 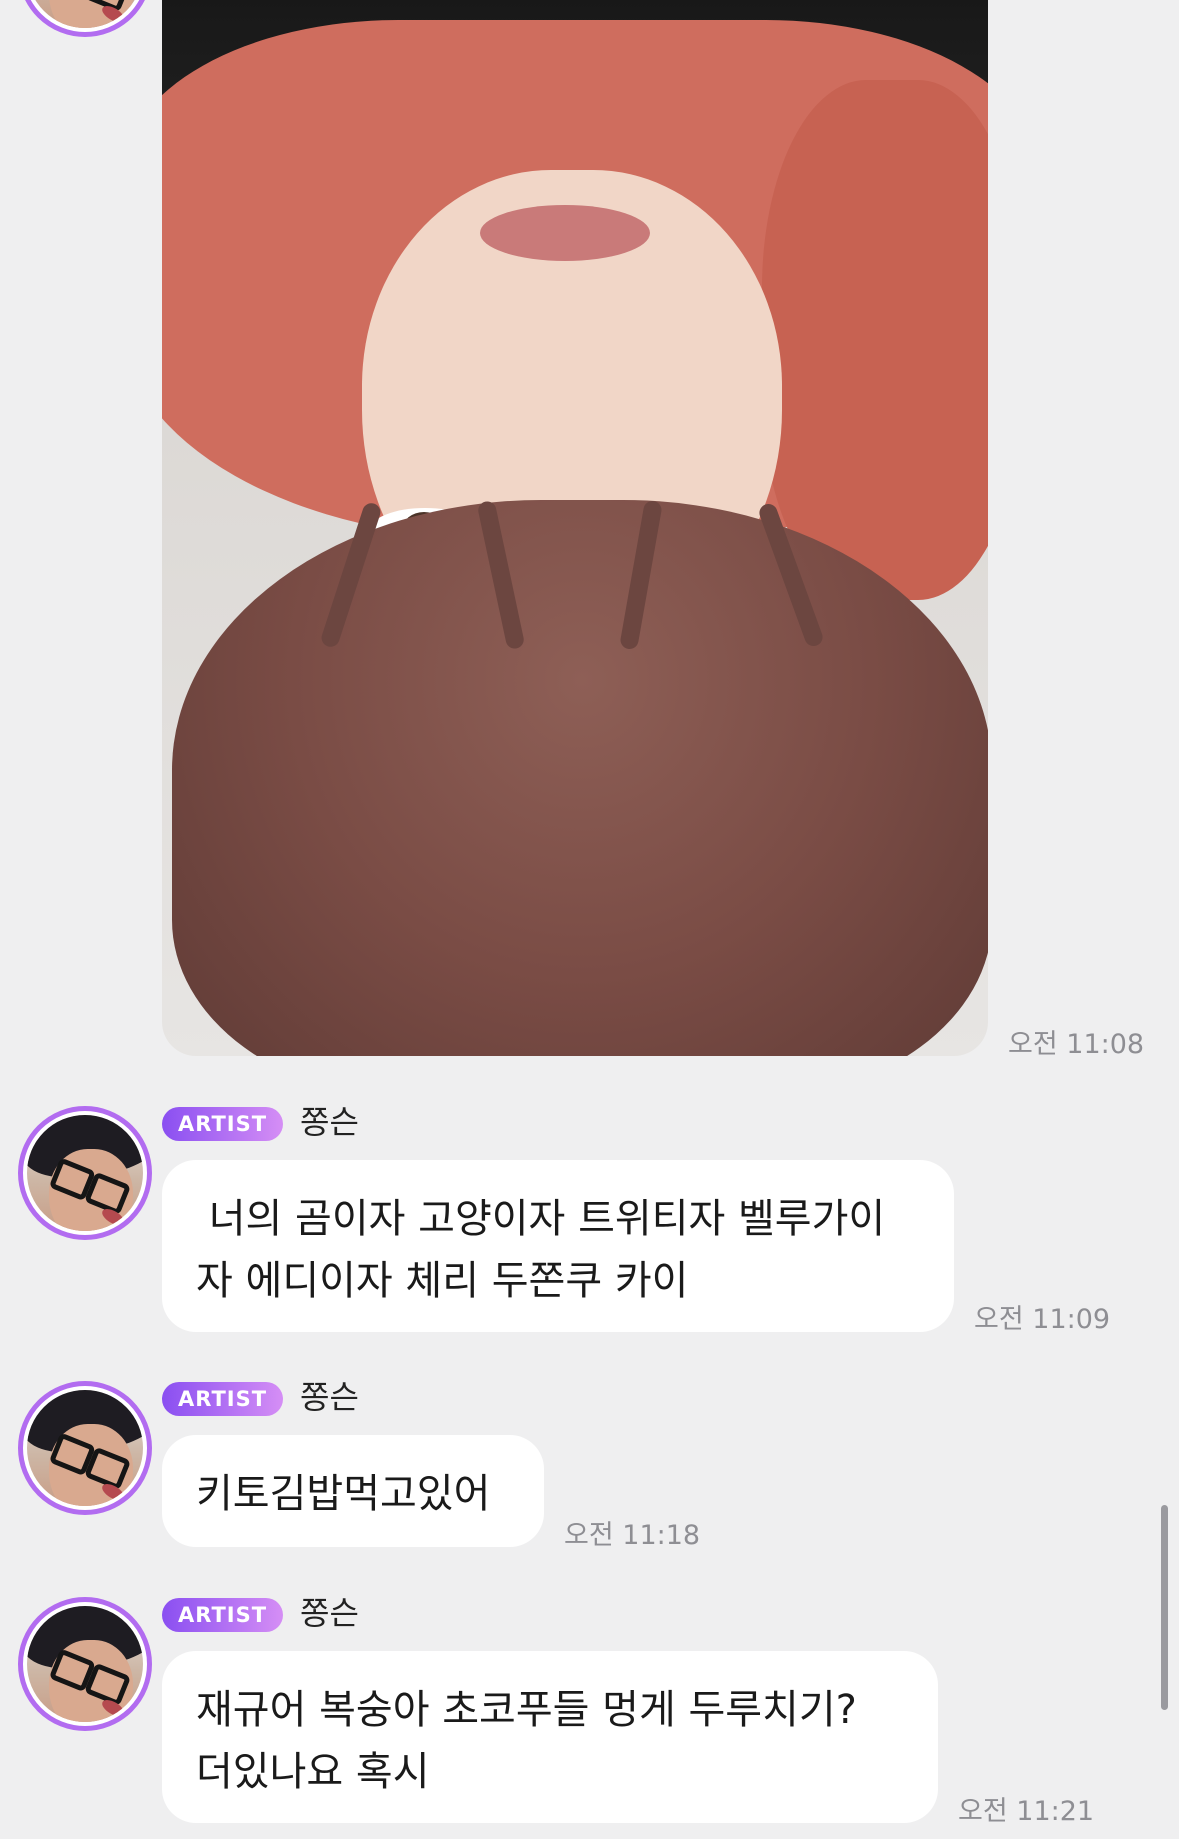 I want to click on message-time: 오전 11:09, so click(x=1042, y=1319).